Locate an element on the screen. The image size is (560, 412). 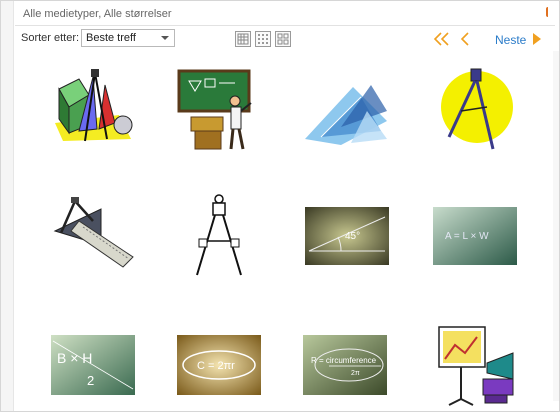
drawing-compass-icon is located at coordinates (219, 235).